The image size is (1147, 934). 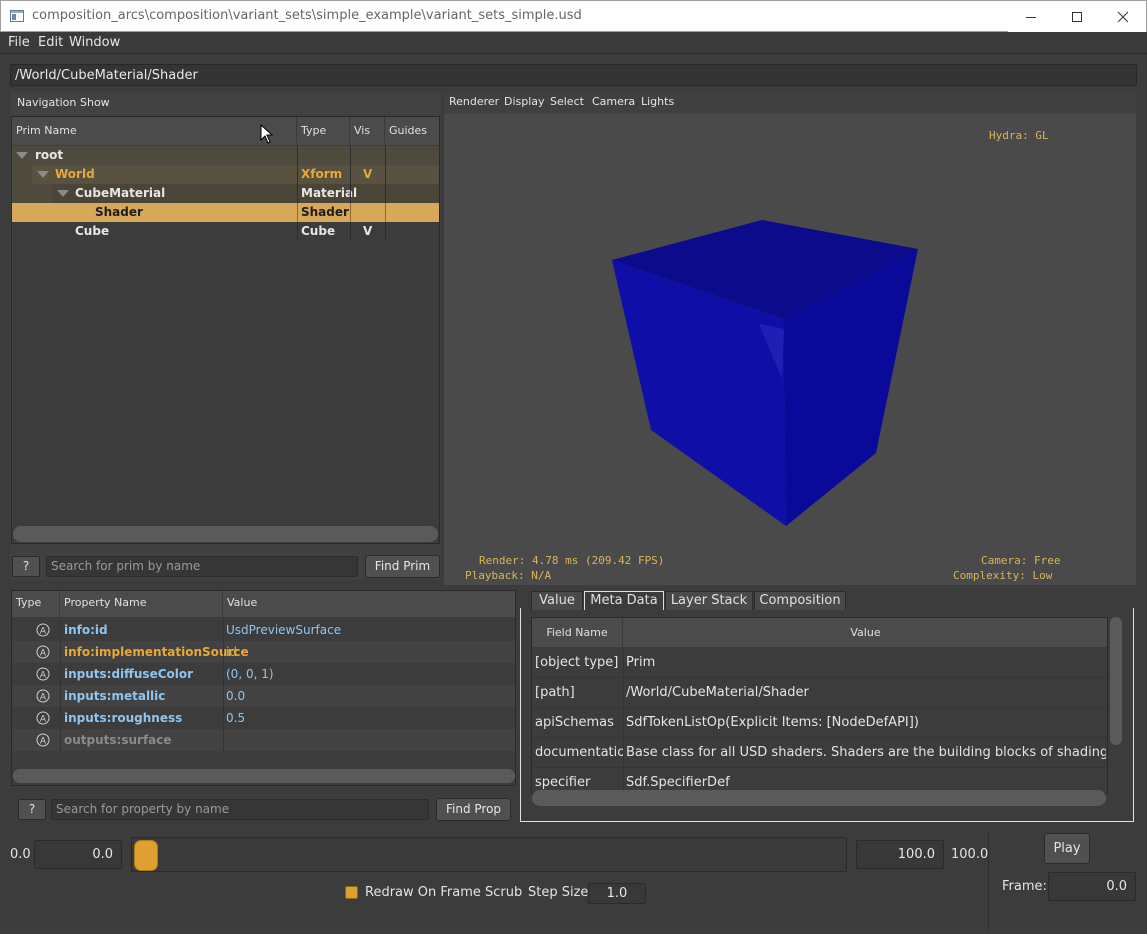 What do you see at coordinates (613, 101) in the screenshot?
I see `camera-menu: Camera` at bounding box center [613, 101].